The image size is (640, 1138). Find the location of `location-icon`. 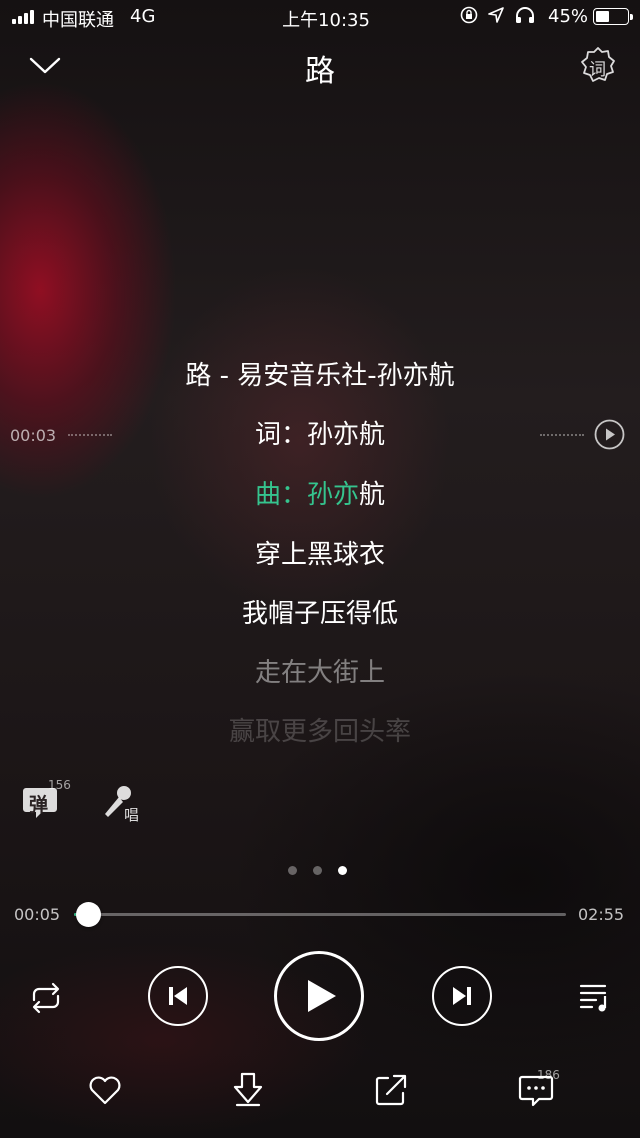

location-icon is located at coordinates (496, 15).